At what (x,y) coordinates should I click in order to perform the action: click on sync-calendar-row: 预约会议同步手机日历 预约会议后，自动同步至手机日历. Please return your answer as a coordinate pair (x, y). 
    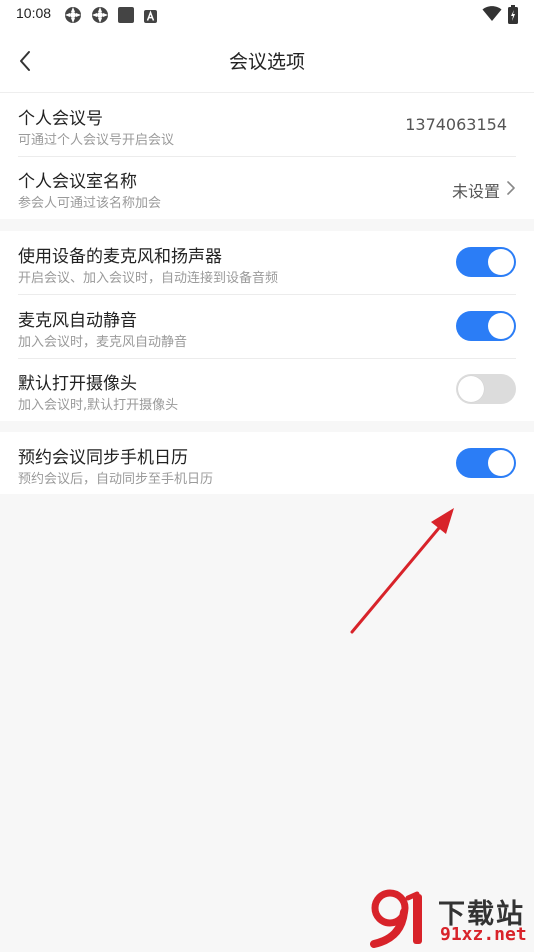
    Looking at the image, I should click on (267, 463).